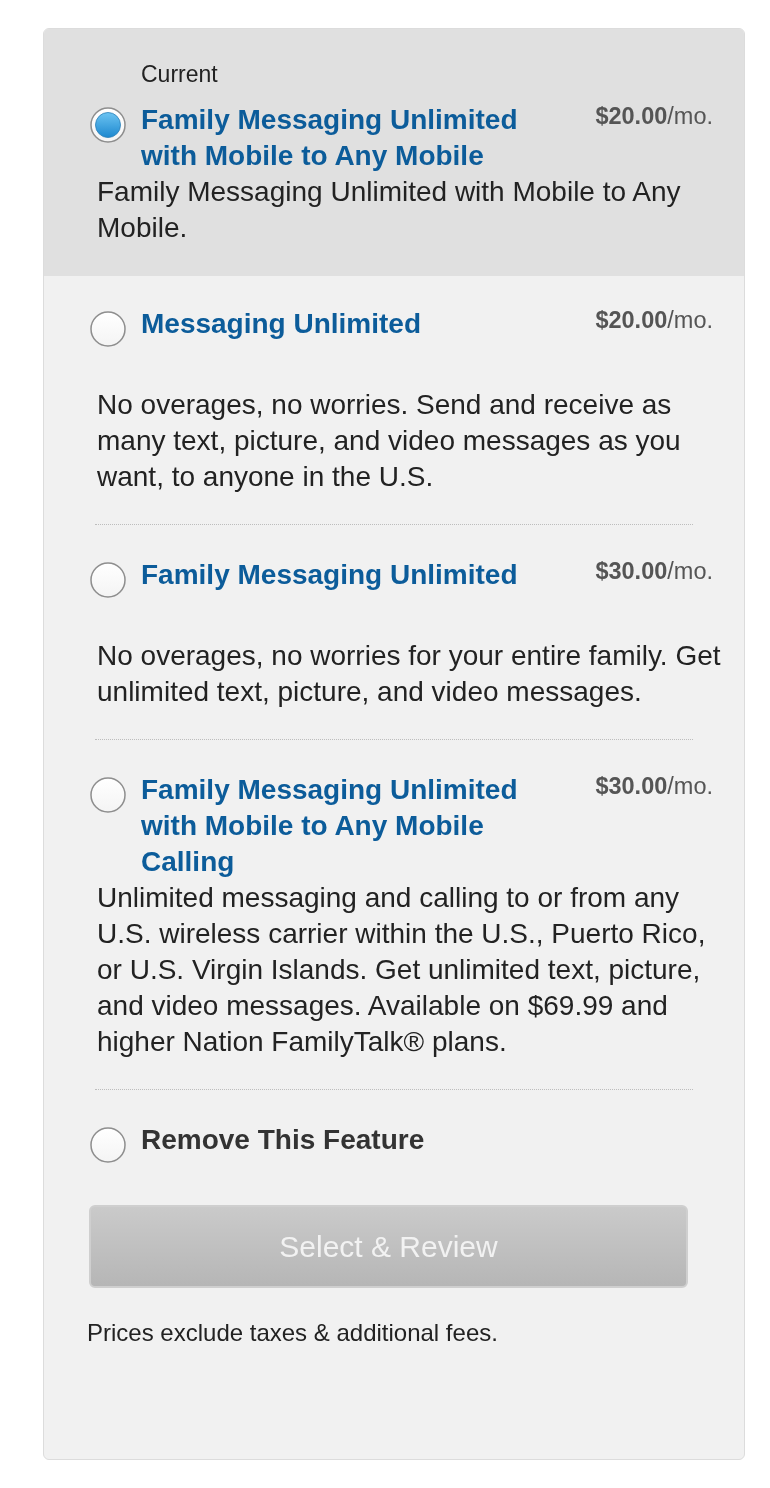 The height and width of the screenshot is (1488, 770). What do you see at coordinates (389, 441) in the screenshot?
I see `plan-description: No overages, no worries. Send and receive as many text, picture, and video messages as you want, to anyone in the U.S.` at bounding box center [389, 441].